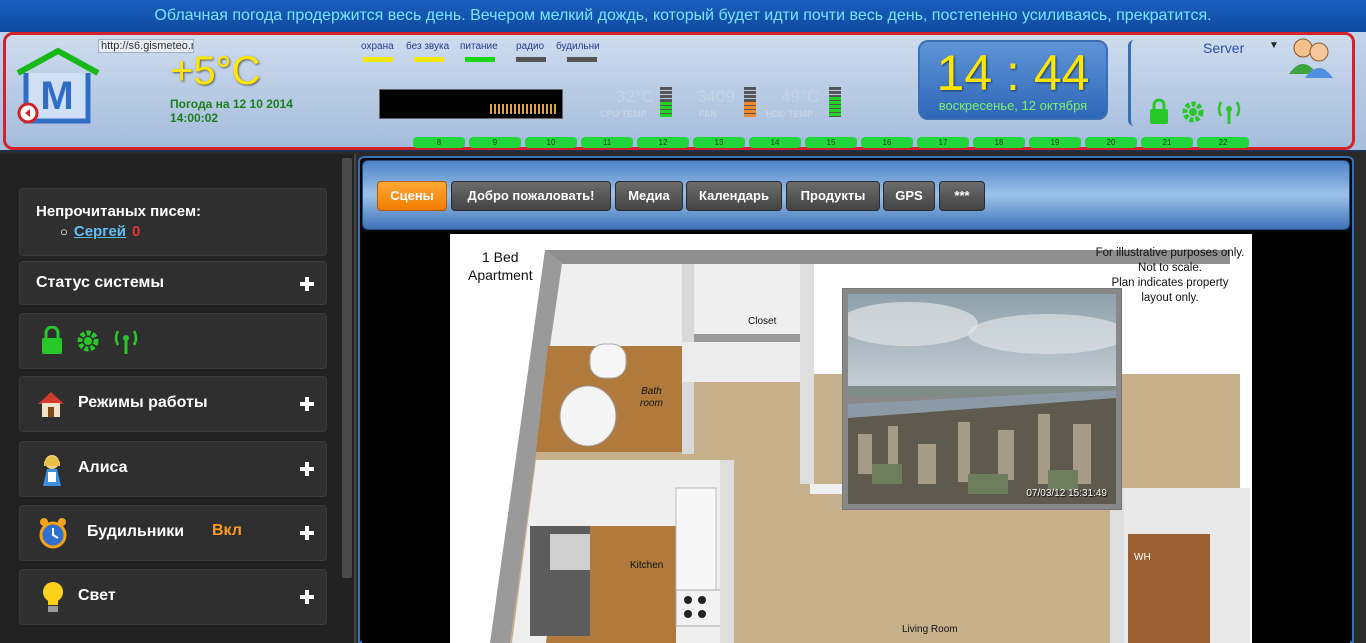 Image resolution: width=1366 pixels, height=643 pixels. I want to click on unread-mail-title: Непрочитаных писем:, so click(119, 211).